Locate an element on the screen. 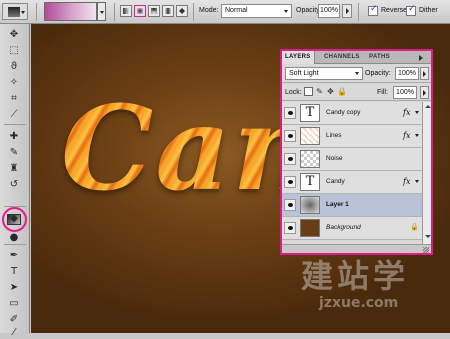 Image resolution: width=450 pixels, height=339 pixels. layer-row: Layer 1 is located at coordinates (352, 205).